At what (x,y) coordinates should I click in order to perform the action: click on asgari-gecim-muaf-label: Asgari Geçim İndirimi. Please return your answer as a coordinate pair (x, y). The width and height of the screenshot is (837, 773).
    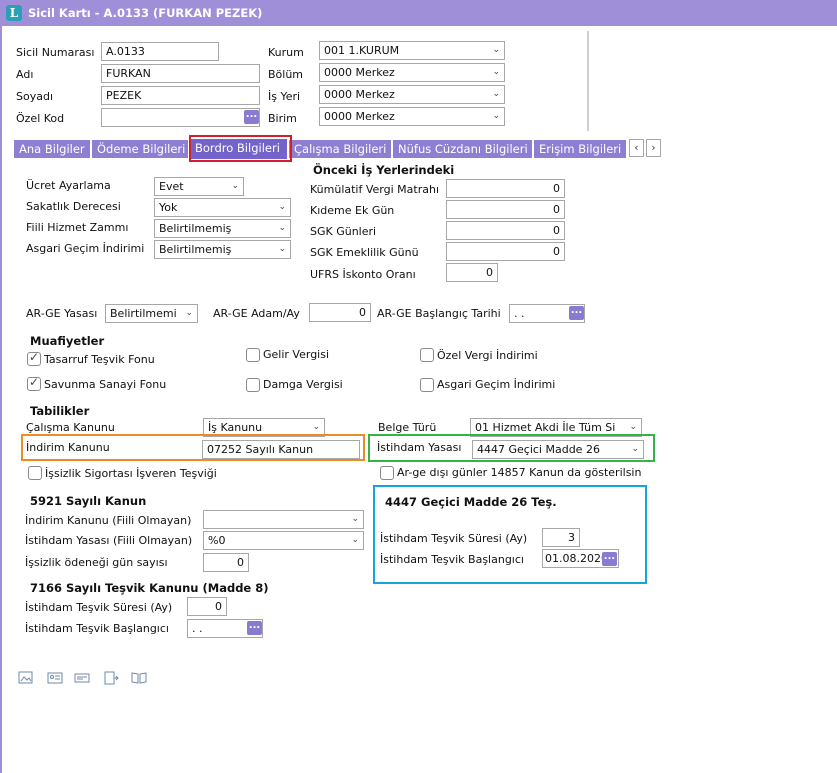
    Looking at the image, I should click on (496, 384).